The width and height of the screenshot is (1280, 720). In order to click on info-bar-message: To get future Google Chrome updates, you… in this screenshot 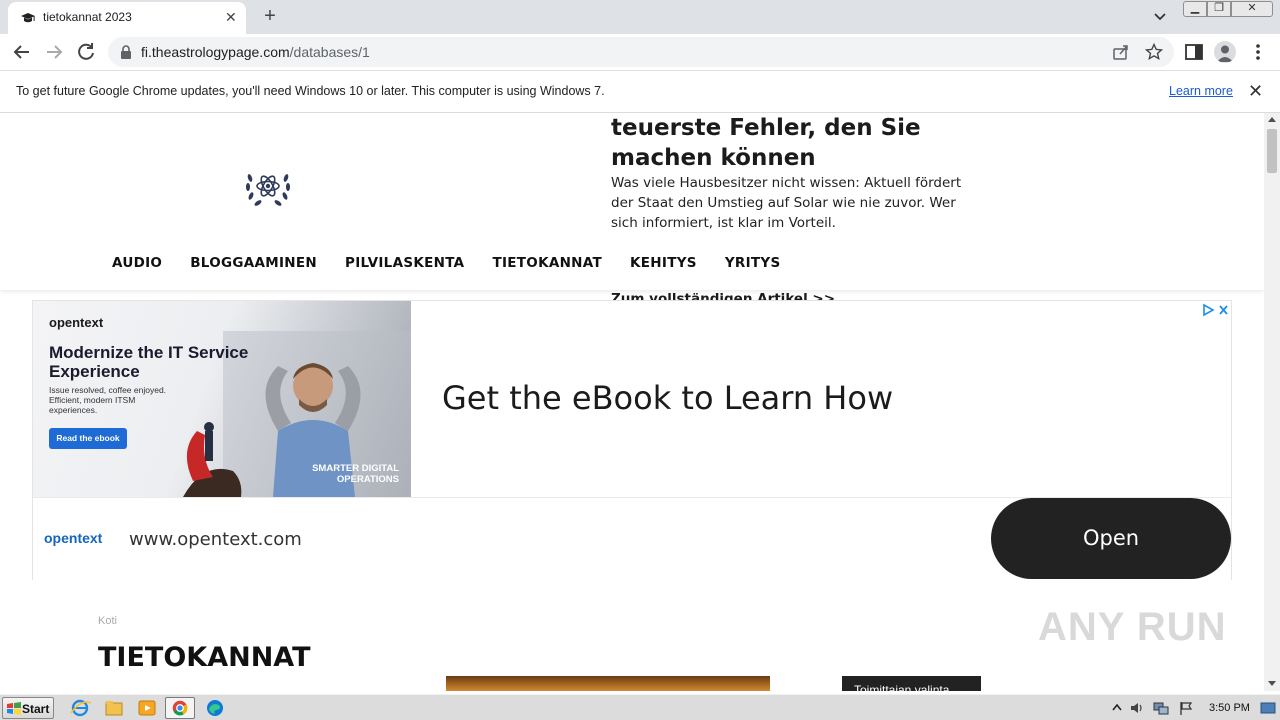, I will do `click(310, 91)`.